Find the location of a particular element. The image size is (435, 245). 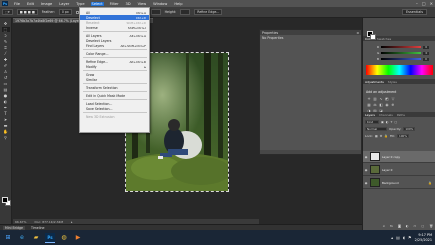

layer-row: ◉ Background 🔒 is located at coordinates (399, 183).